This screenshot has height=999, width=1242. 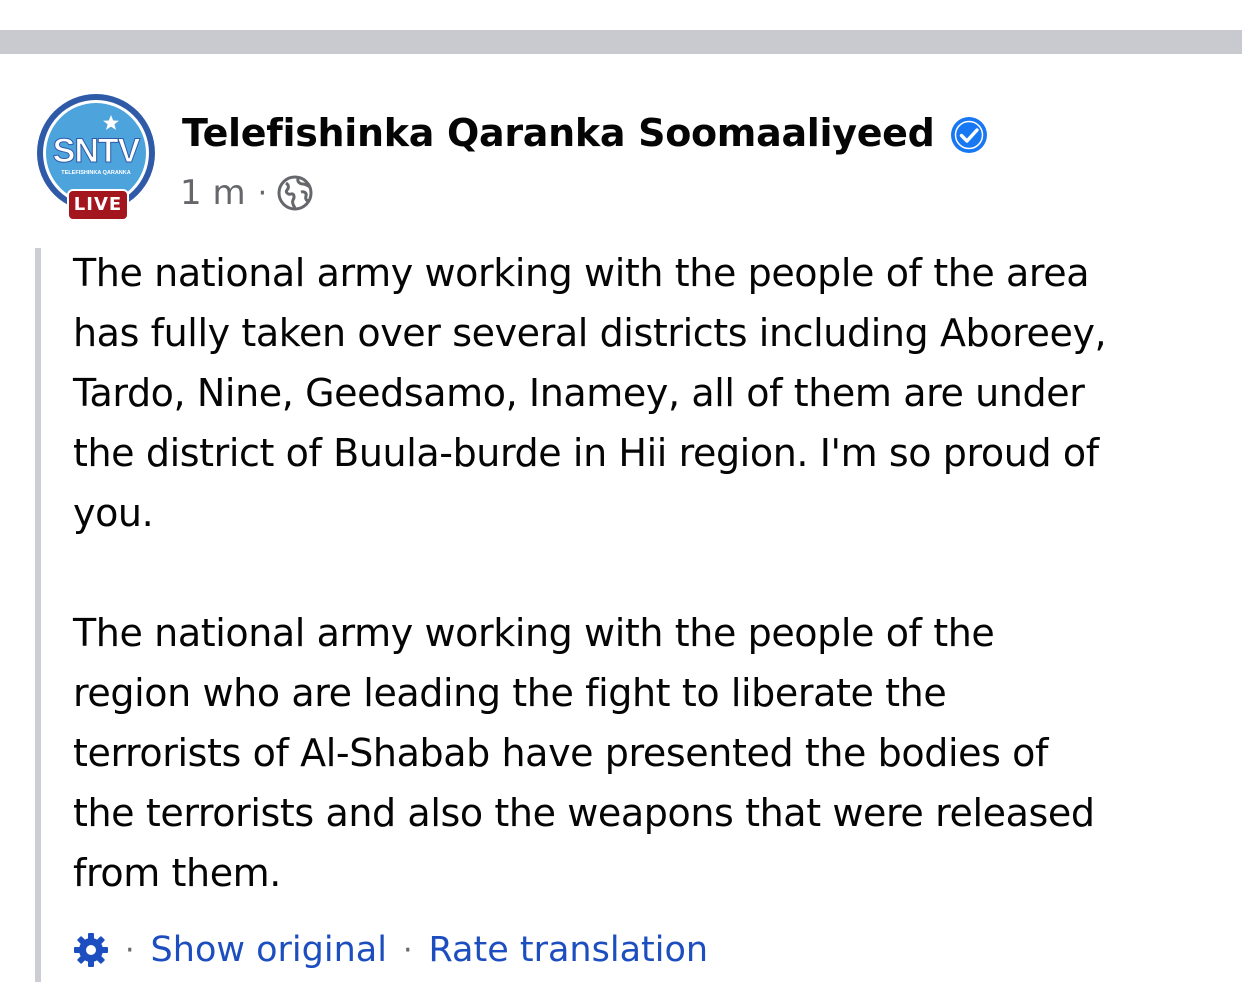 I want to click on post-meta: 1 m ·, so click(x=246, y=193).